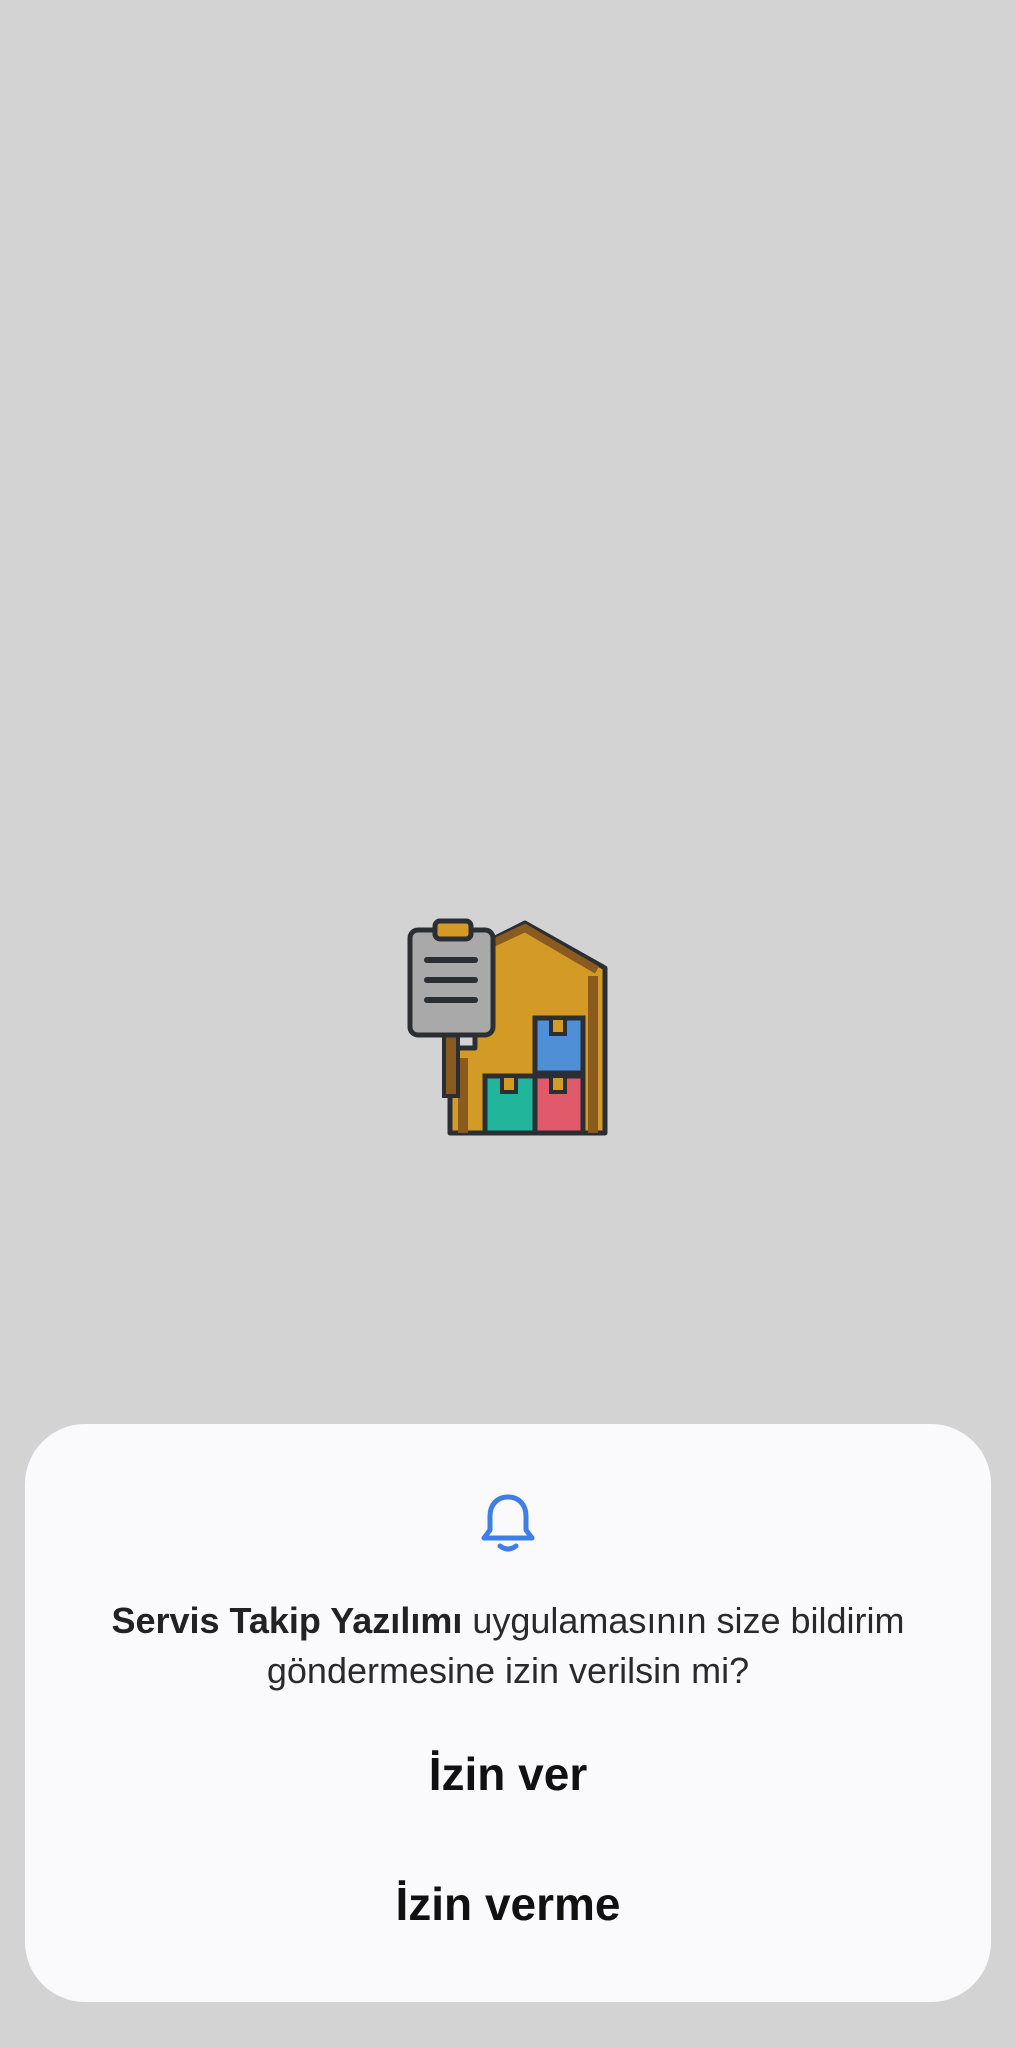 This screenshot has height=2048, width=1016. What do you see at coordinates (287, 1620) in the screenshot?
I see `app-name: Servis Takip Yazılımı` at bounding box center [287, 1620].